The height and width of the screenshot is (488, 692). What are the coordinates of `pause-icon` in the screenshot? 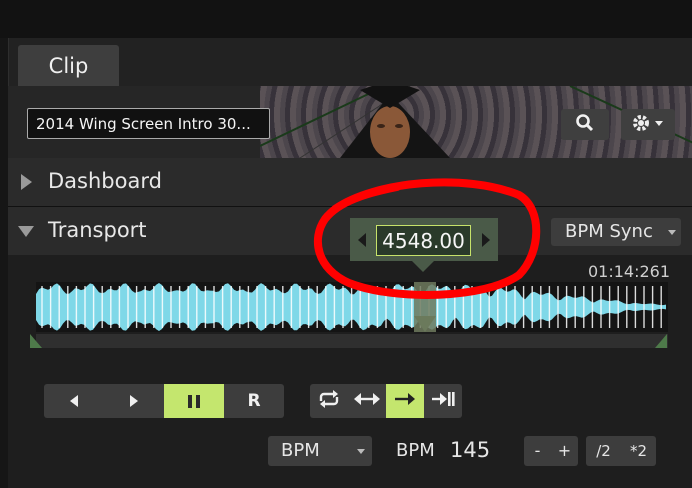 It's located at (194, 401).